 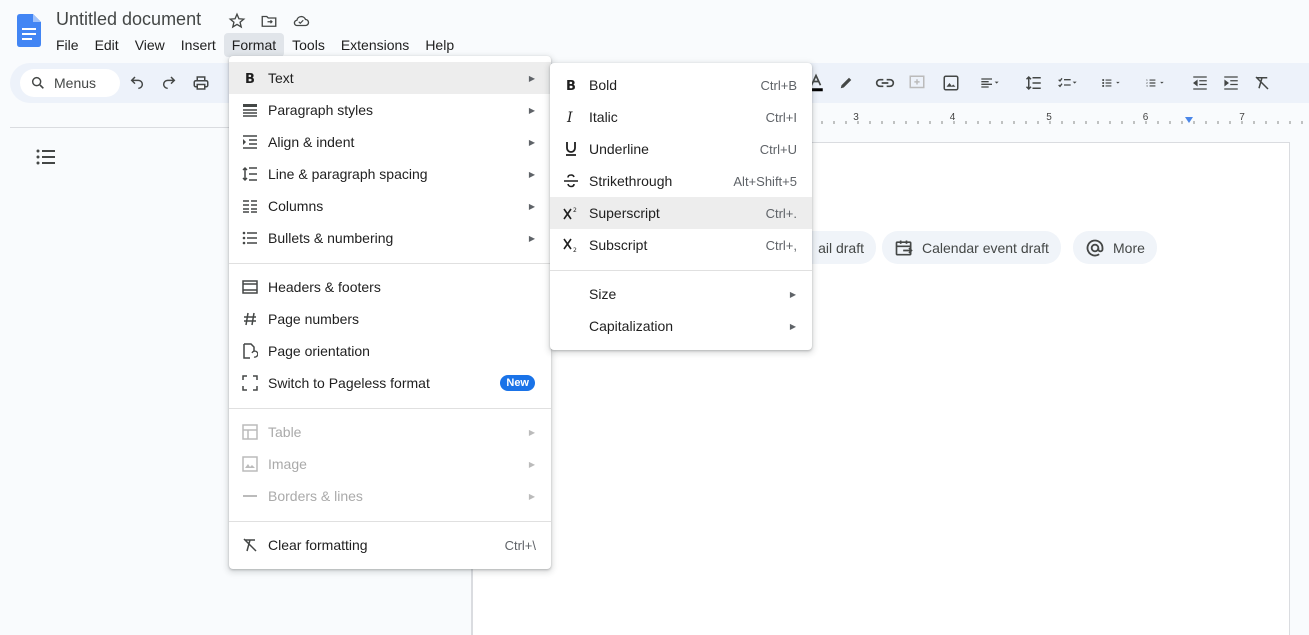 What do you see at coordinates (250, 496) in the screenshot?
I see `borders-icon` at bounding box center [250, 496].